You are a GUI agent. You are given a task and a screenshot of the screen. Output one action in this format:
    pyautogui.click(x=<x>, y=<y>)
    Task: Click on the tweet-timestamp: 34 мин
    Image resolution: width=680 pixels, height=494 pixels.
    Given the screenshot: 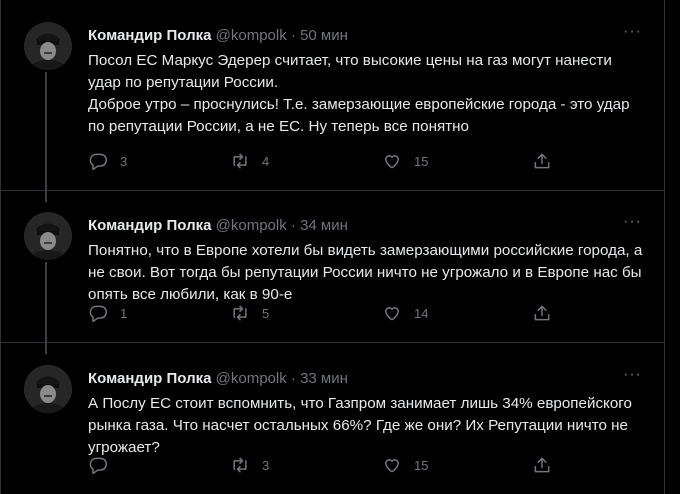 What is the action you would take?
    pyautogui.click(x=324, y=225)
    